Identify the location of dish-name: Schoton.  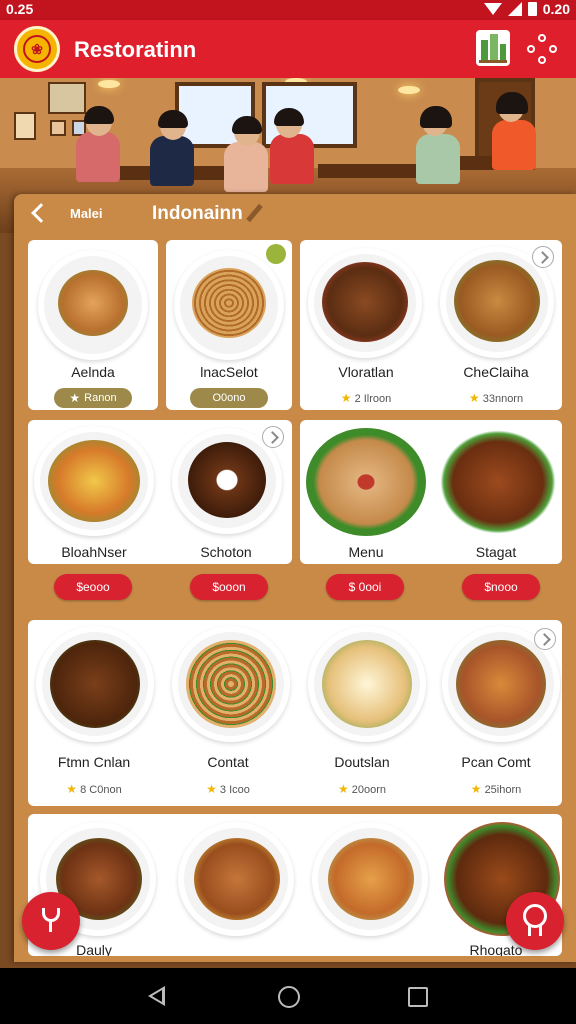
(226, 552).